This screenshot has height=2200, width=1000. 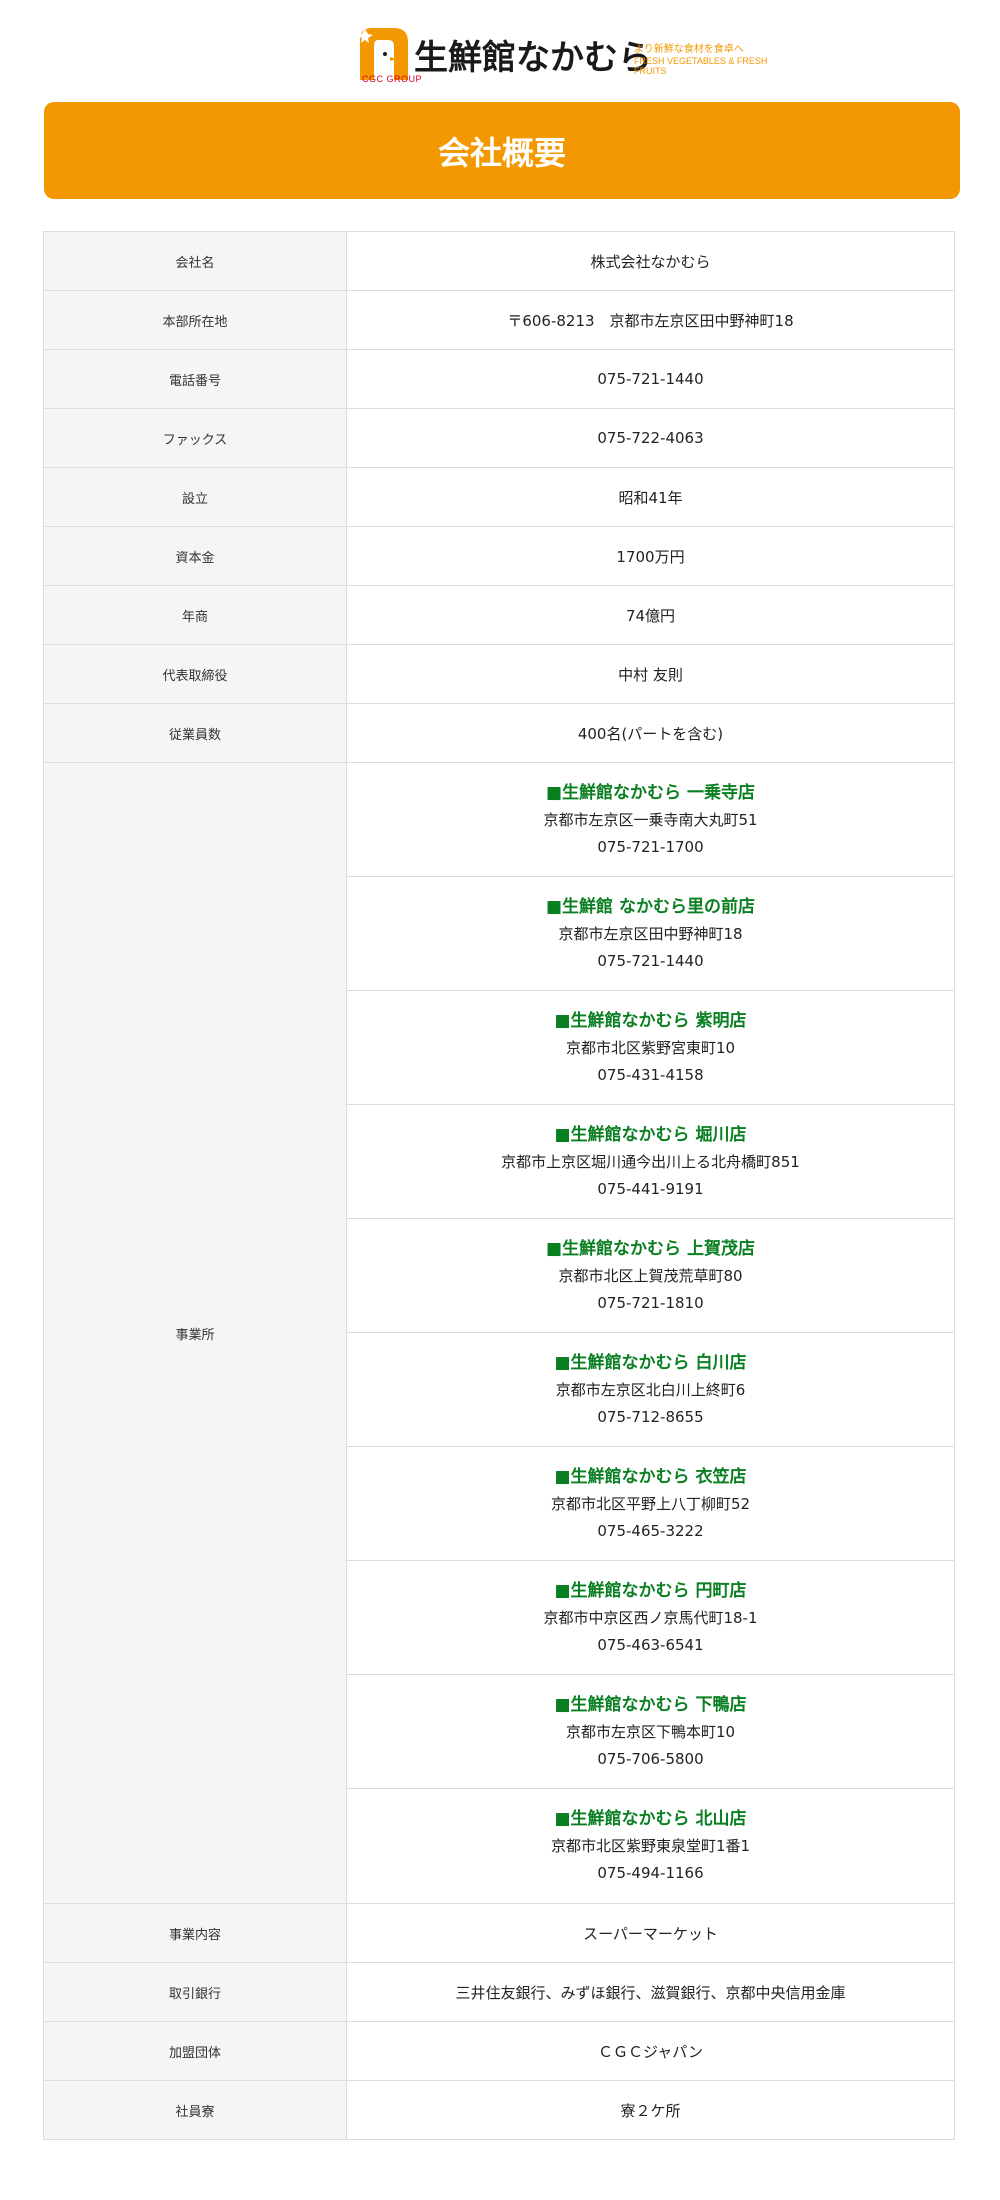 What do you see at coordinates (650, 261) in the screenshot?
I see `row-value: 株式会社なかむら` at bounding box center [650, 261].